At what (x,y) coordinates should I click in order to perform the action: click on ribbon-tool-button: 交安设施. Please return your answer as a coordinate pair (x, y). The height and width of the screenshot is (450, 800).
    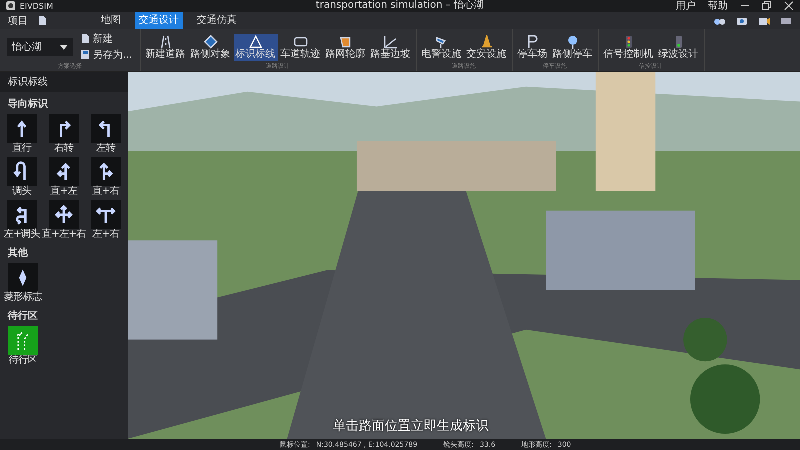
    Looking at the image, I should click on (486, 47).